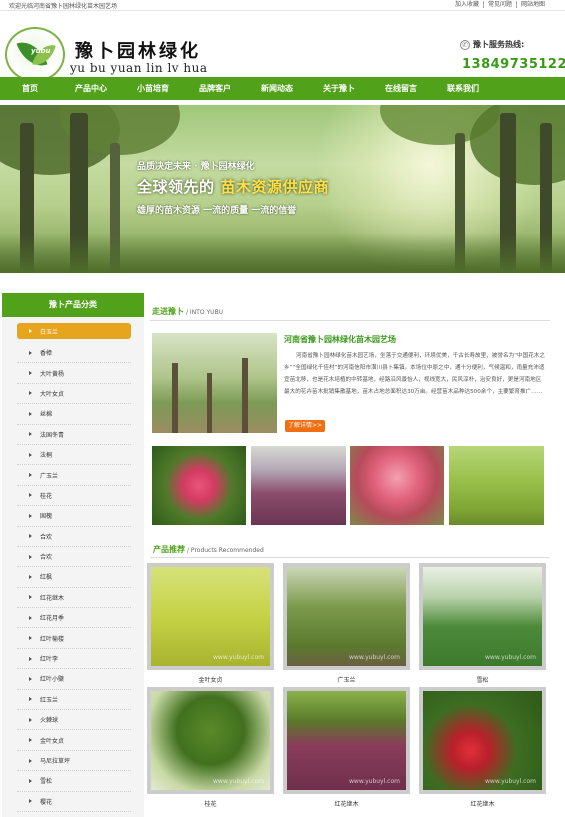  I want to click on category-label: 金叶女贞, so click(52, 741).